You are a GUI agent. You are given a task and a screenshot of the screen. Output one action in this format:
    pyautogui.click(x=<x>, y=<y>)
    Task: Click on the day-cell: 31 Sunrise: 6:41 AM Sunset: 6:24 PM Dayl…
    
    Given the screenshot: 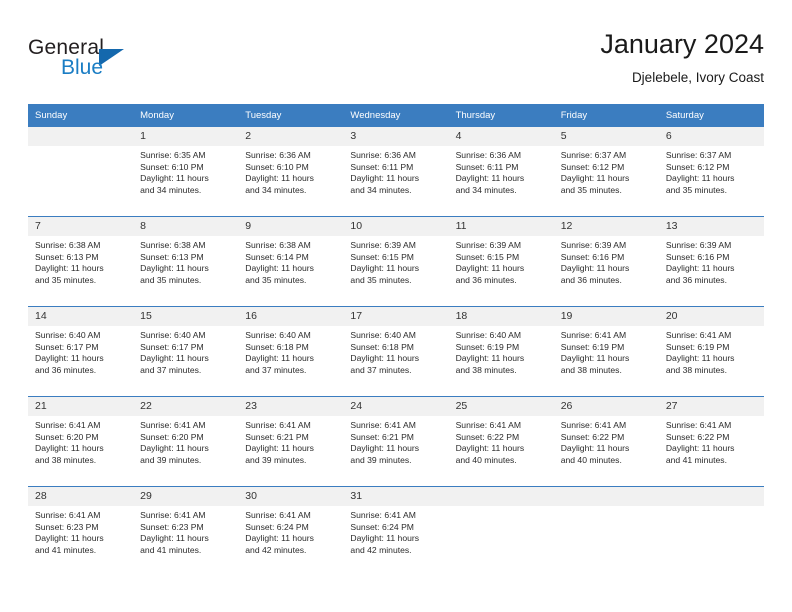 What is the action you would take?
    pyautogui.click(x=396, y=531)
    